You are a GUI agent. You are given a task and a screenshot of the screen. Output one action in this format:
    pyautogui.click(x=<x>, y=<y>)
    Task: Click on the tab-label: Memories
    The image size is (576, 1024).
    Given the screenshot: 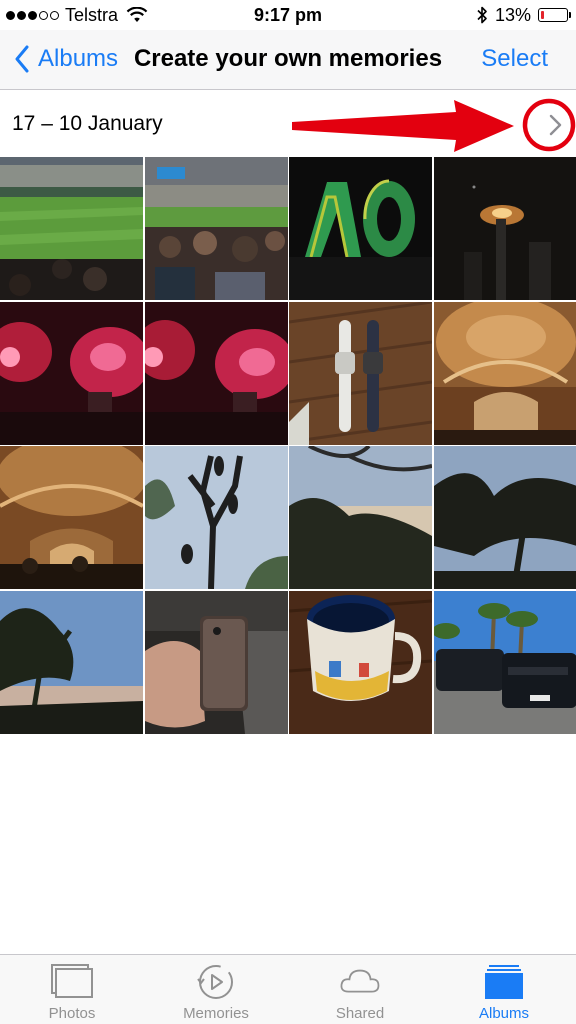 What is the action you would take?
    pyautogui.click(x=216, y=1013)
    